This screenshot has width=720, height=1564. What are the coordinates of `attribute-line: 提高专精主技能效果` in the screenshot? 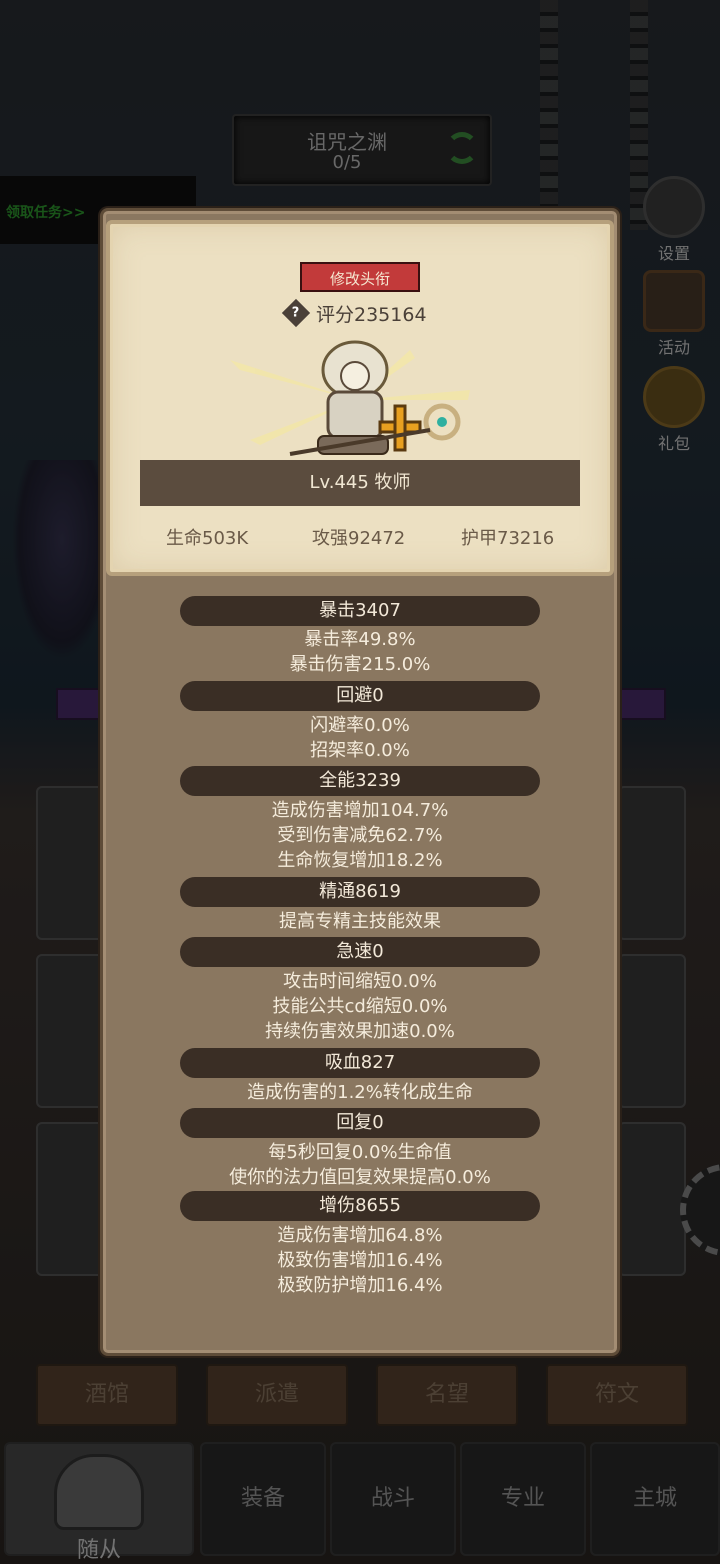 It's located at (360, 921).